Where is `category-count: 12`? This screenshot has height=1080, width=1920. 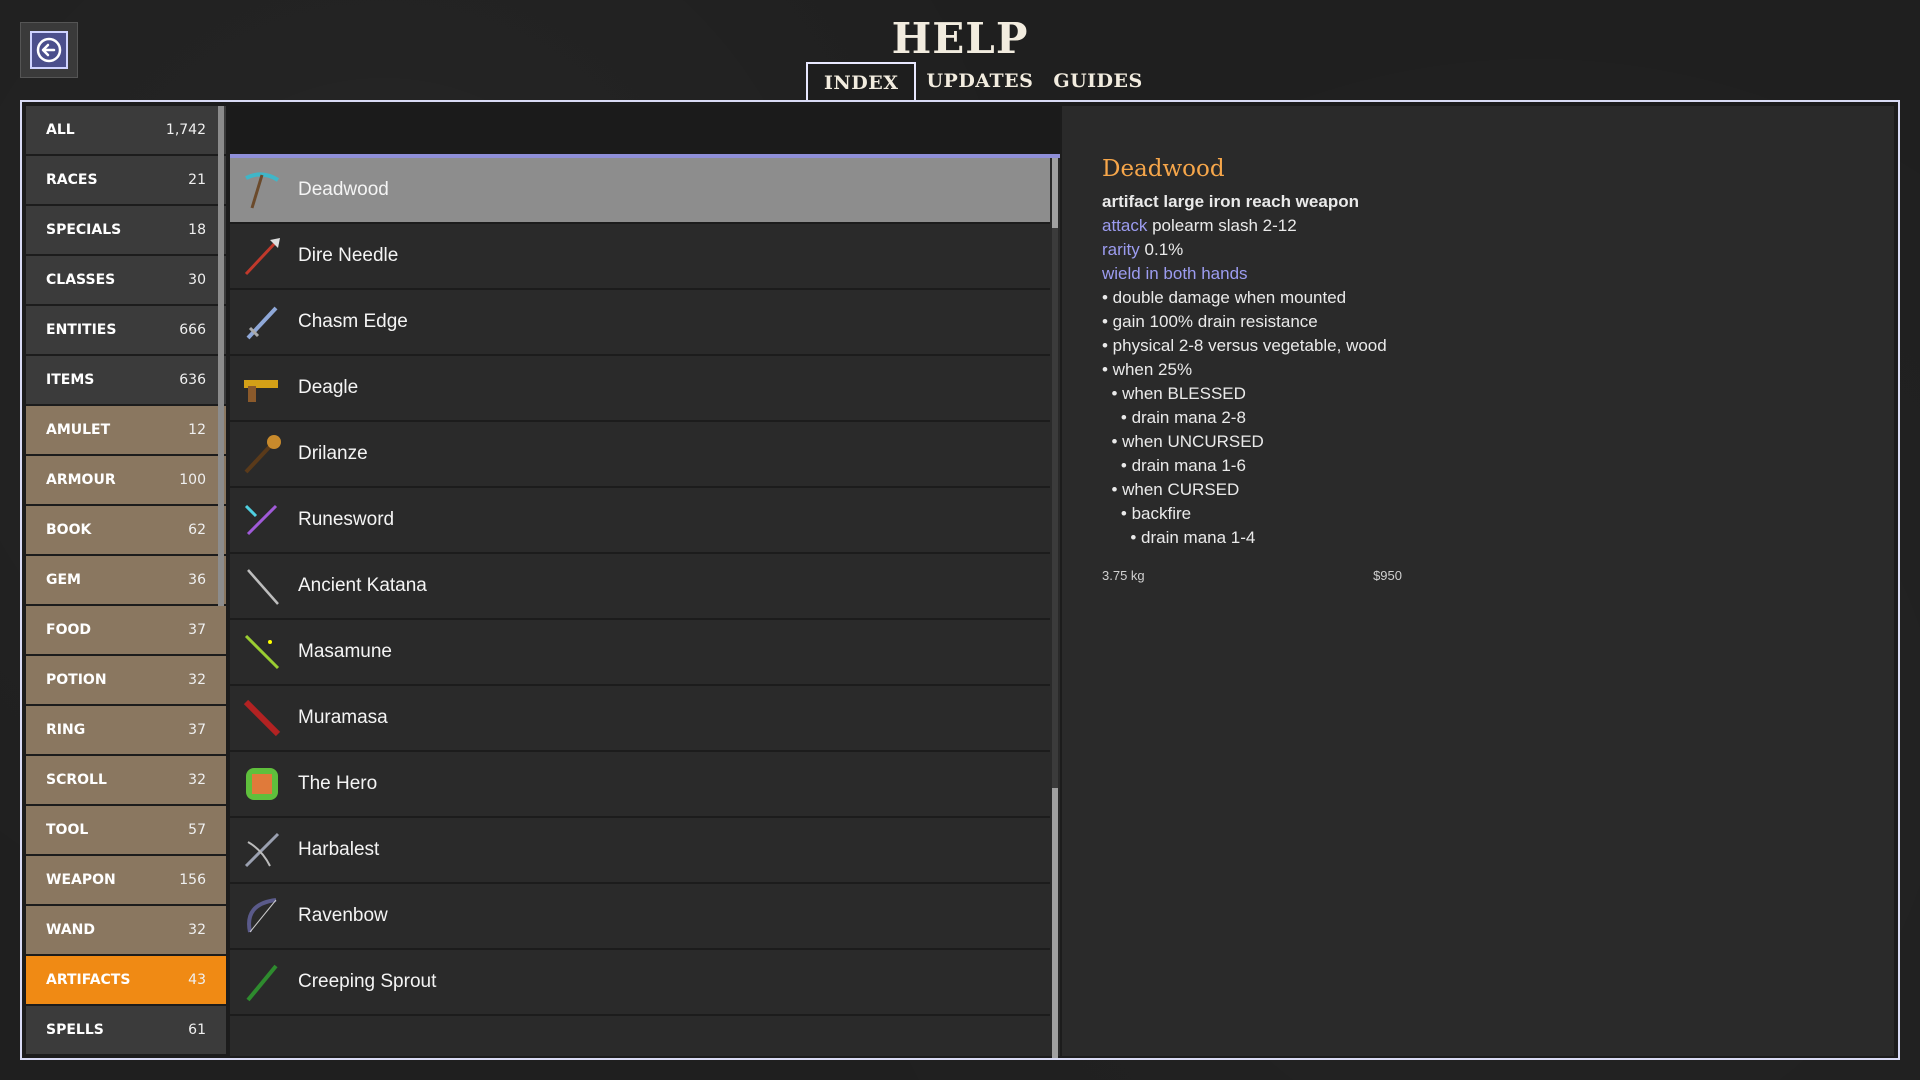 category-count: 12 is located at coordinates (197, 430).